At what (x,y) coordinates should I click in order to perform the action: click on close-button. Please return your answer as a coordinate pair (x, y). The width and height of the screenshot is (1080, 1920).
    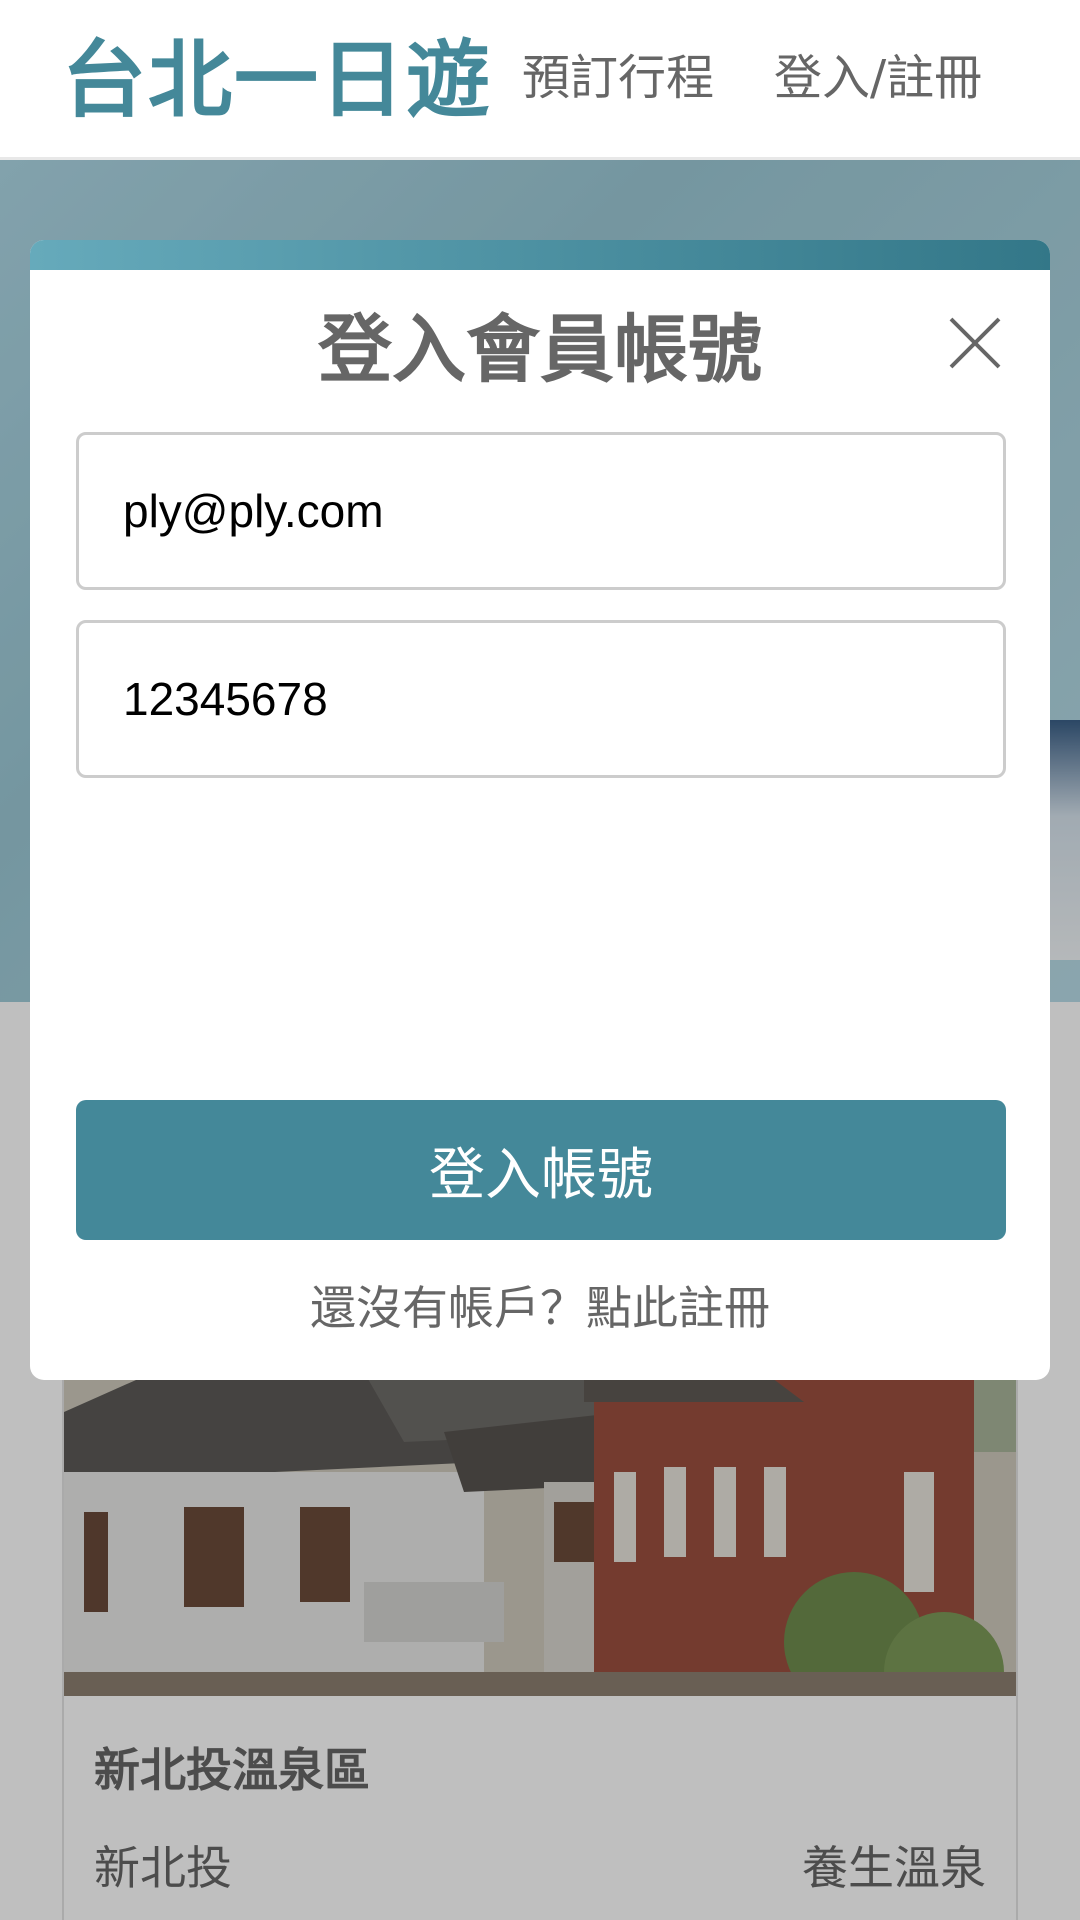
    Looking at the image, I should click on (975, 343).